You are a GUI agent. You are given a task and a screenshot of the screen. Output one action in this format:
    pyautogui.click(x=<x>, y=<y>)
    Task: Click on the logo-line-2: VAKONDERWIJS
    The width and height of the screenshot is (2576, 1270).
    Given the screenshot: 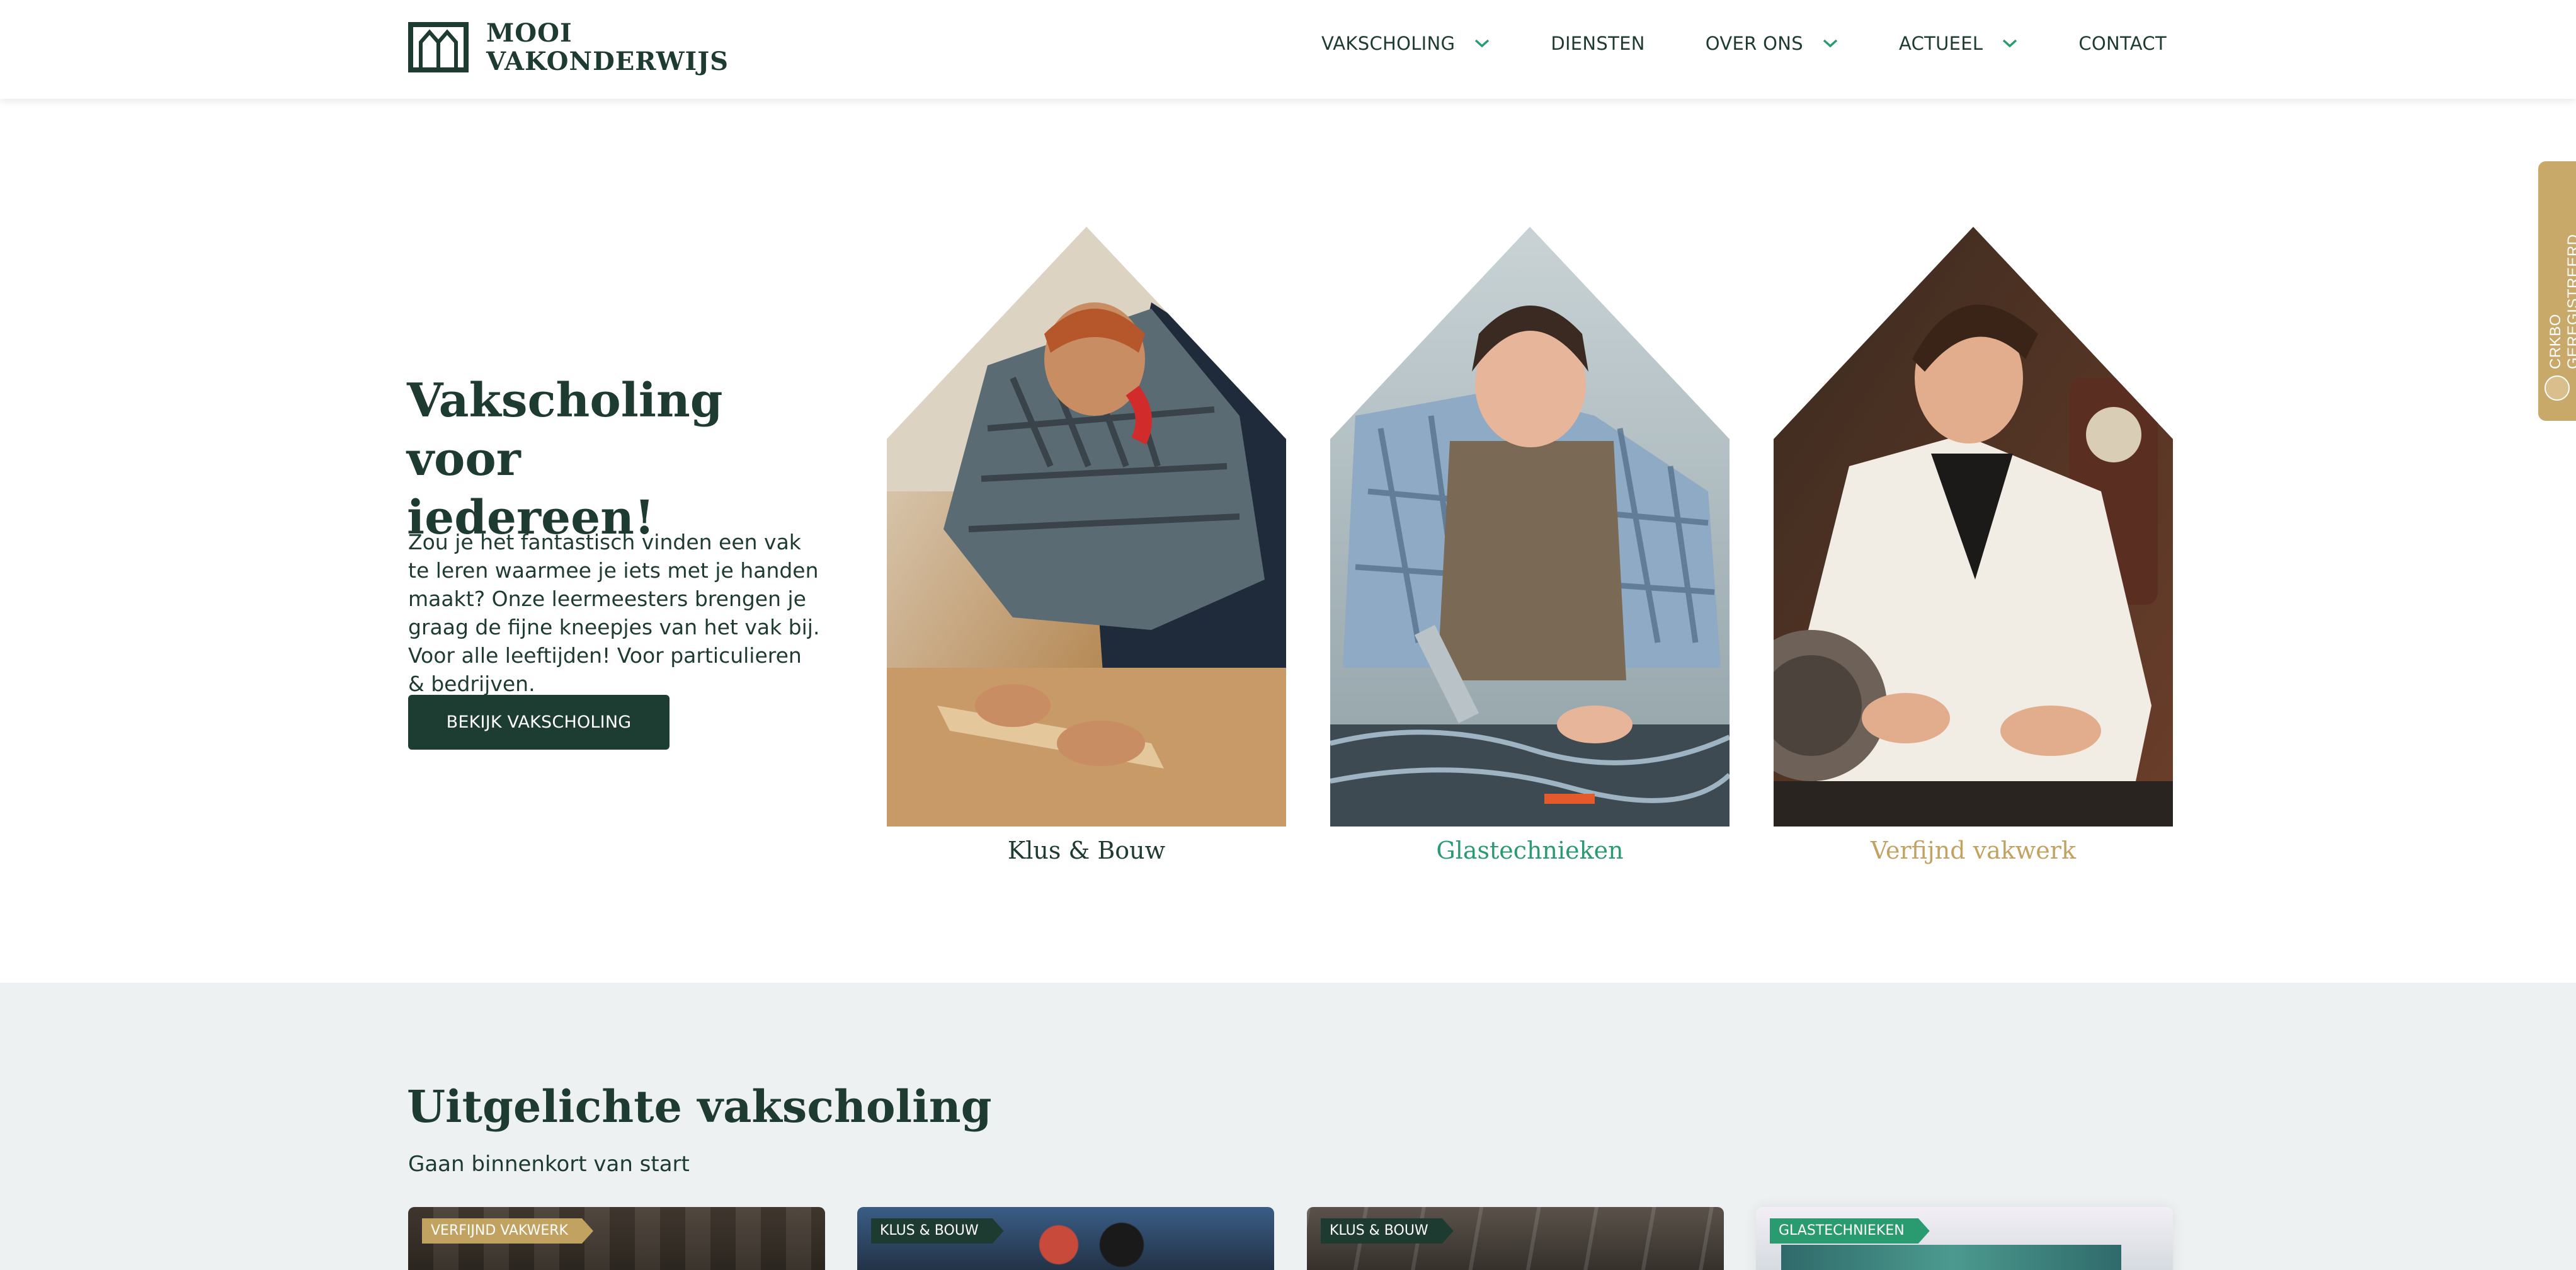 What is the action you would take?
    pyautogui.click(x=607, y=61)
    